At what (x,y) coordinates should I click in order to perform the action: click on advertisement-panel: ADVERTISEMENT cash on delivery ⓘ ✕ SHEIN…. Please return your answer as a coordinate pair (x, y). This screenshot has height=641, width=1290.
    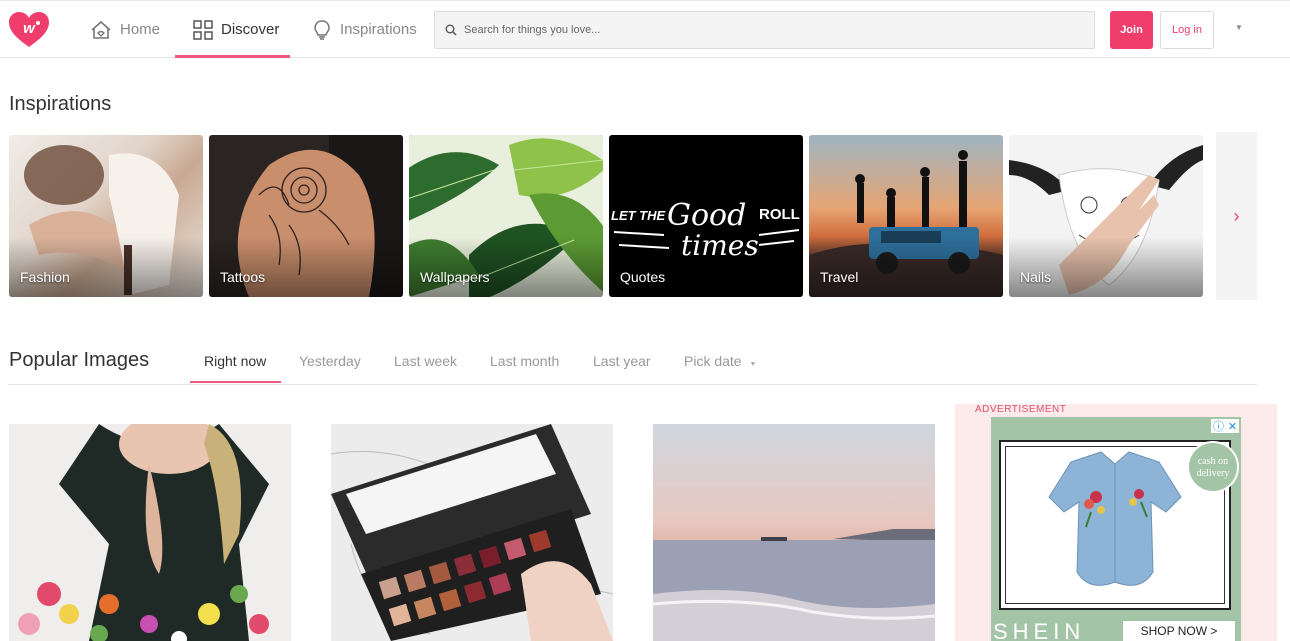
    Looking at the image, I should click on (1116, 522).